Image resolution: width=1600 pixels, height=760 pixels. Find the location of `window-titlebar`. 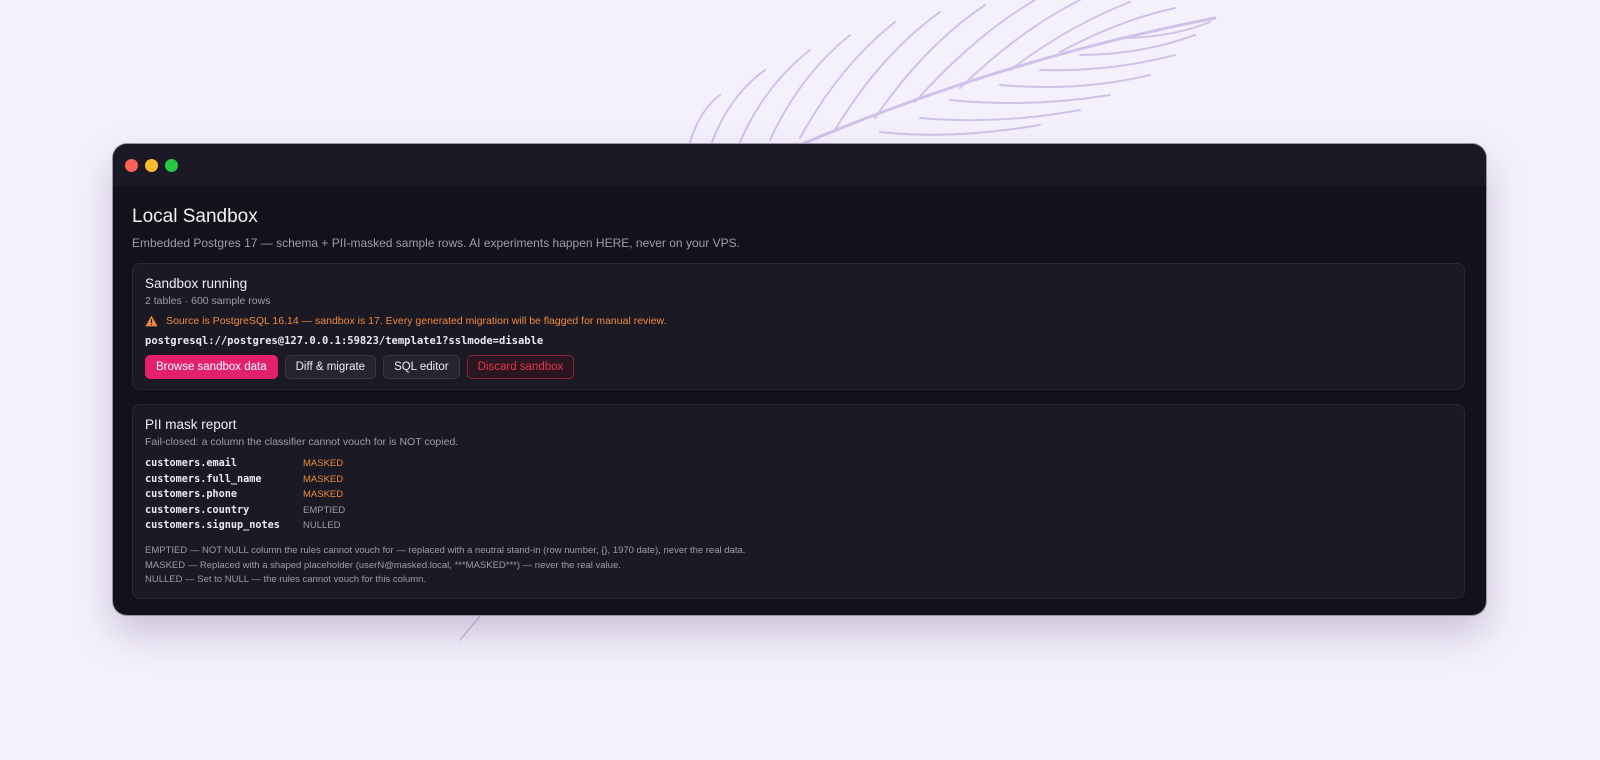

window-titlebar is located at coordinates (799, 165).